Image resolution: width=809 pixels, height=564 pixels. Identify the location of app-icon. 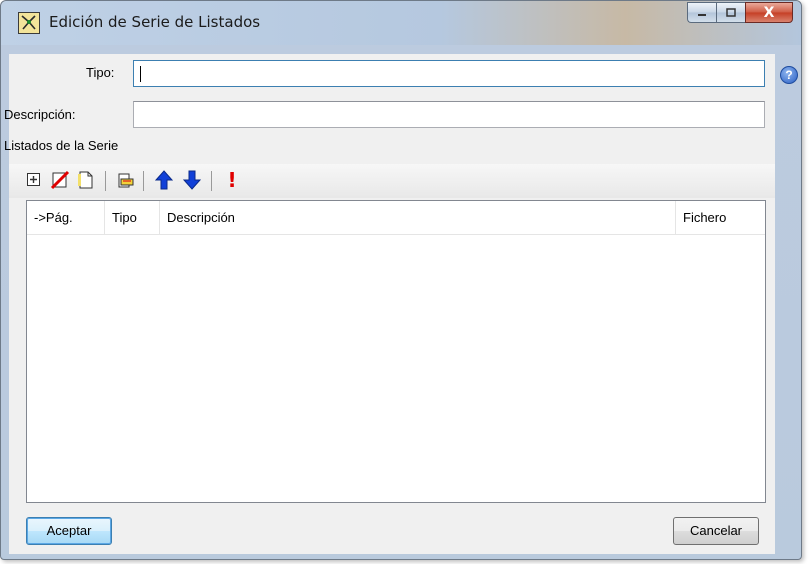
(29, 23).